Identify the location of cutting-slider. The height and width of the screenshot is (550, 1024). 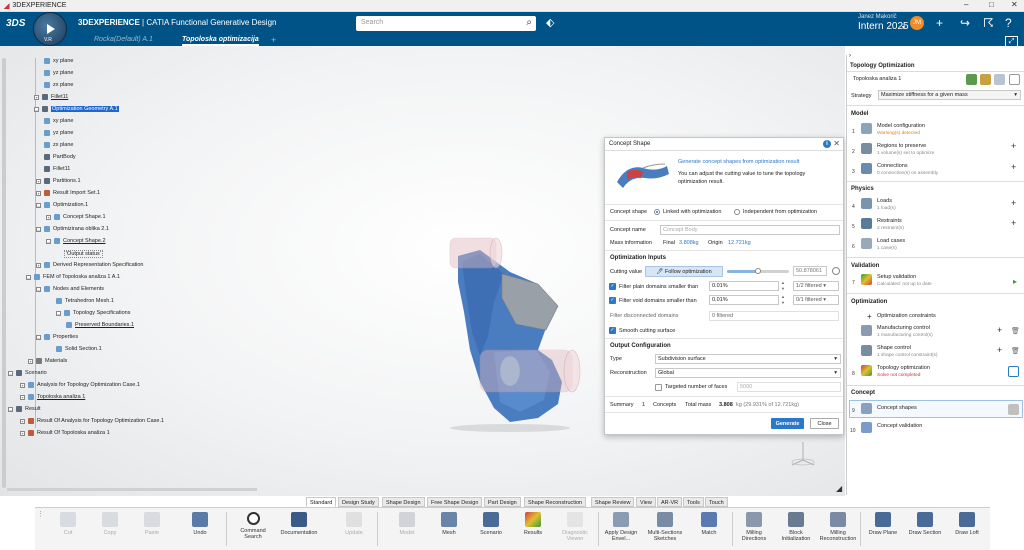
(758, 271).